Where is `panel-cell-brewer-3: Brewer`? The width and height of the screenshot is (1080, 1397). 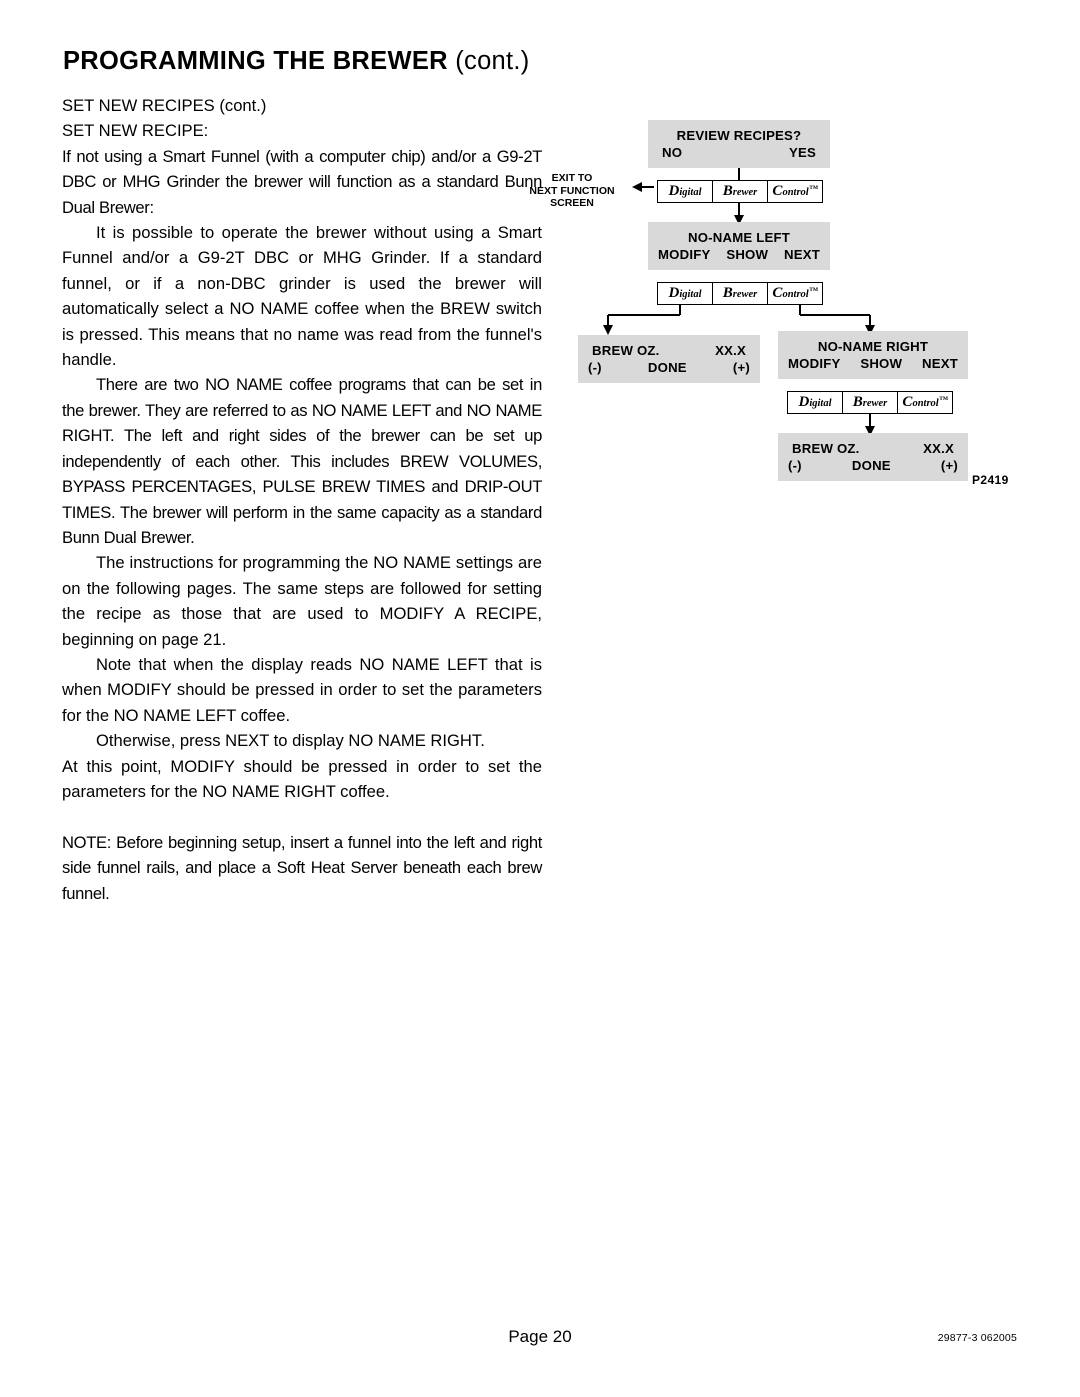 panel-cell-brewer-3: Brewer is located at coordinates (870, 402).